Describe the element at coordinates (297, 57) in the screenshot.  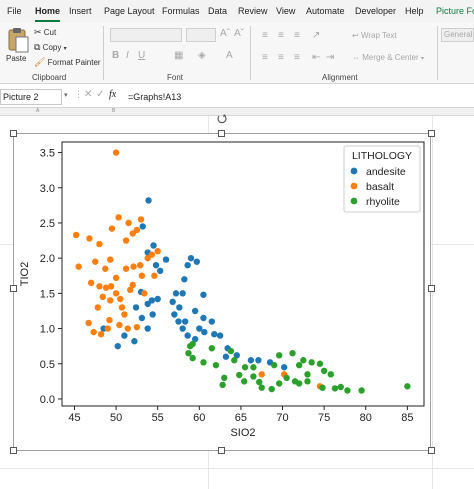
I see `align-right-icon: ≡` at that location.